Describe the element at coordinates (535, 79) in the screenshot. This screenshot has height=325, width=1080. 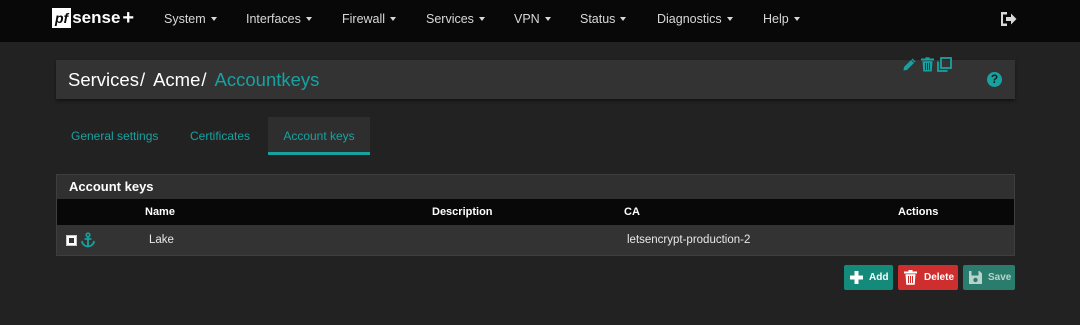
I see `breadcrumb-bar: Services/Acme/Accountkeys` at that location.